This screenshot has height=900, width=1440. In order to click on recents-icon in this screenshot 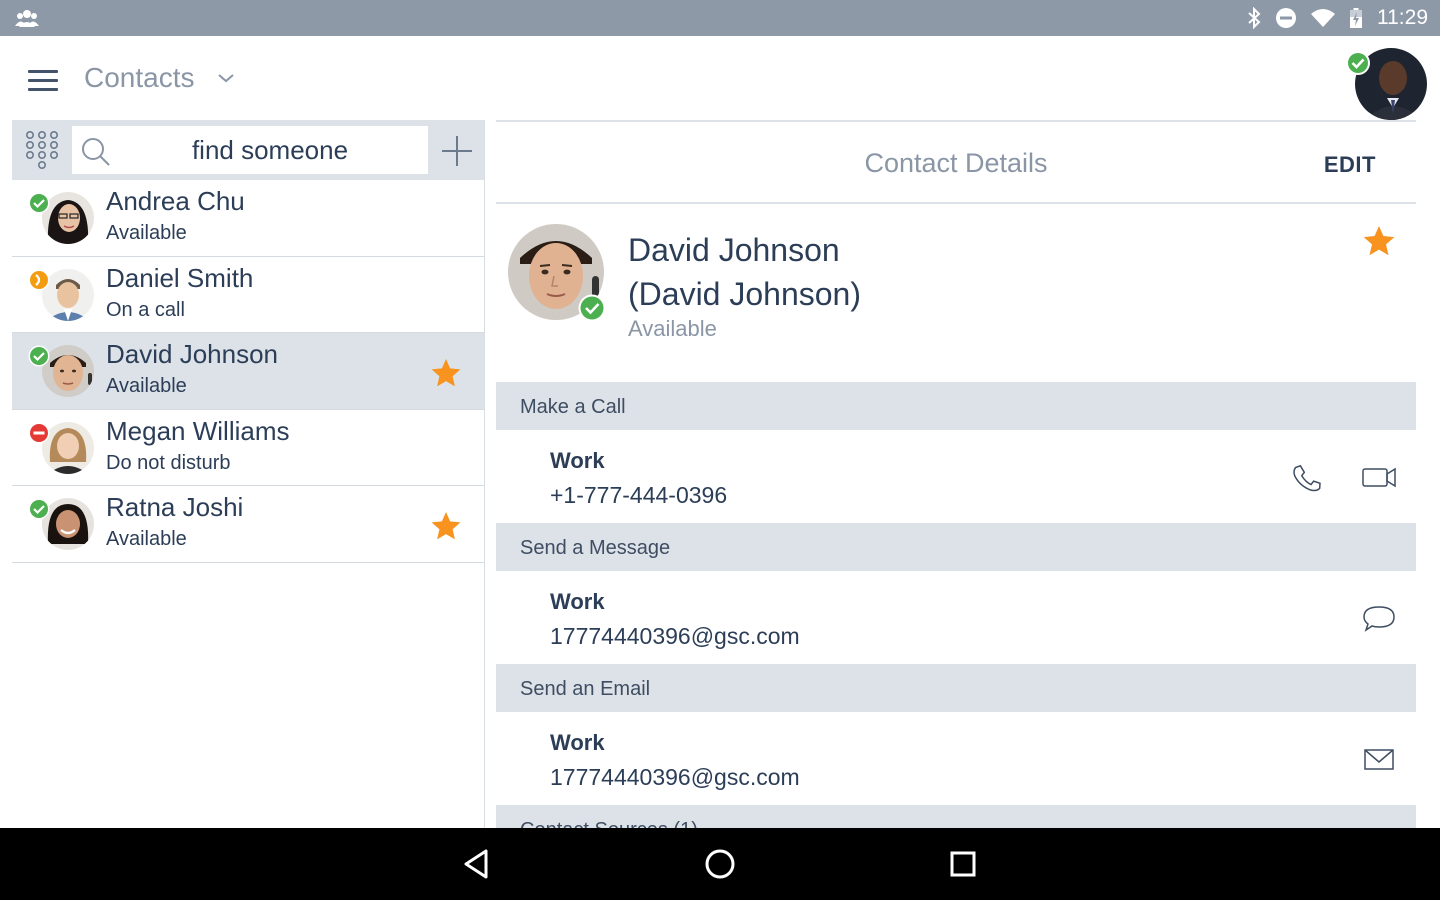, I will do `click(963, 864)`.